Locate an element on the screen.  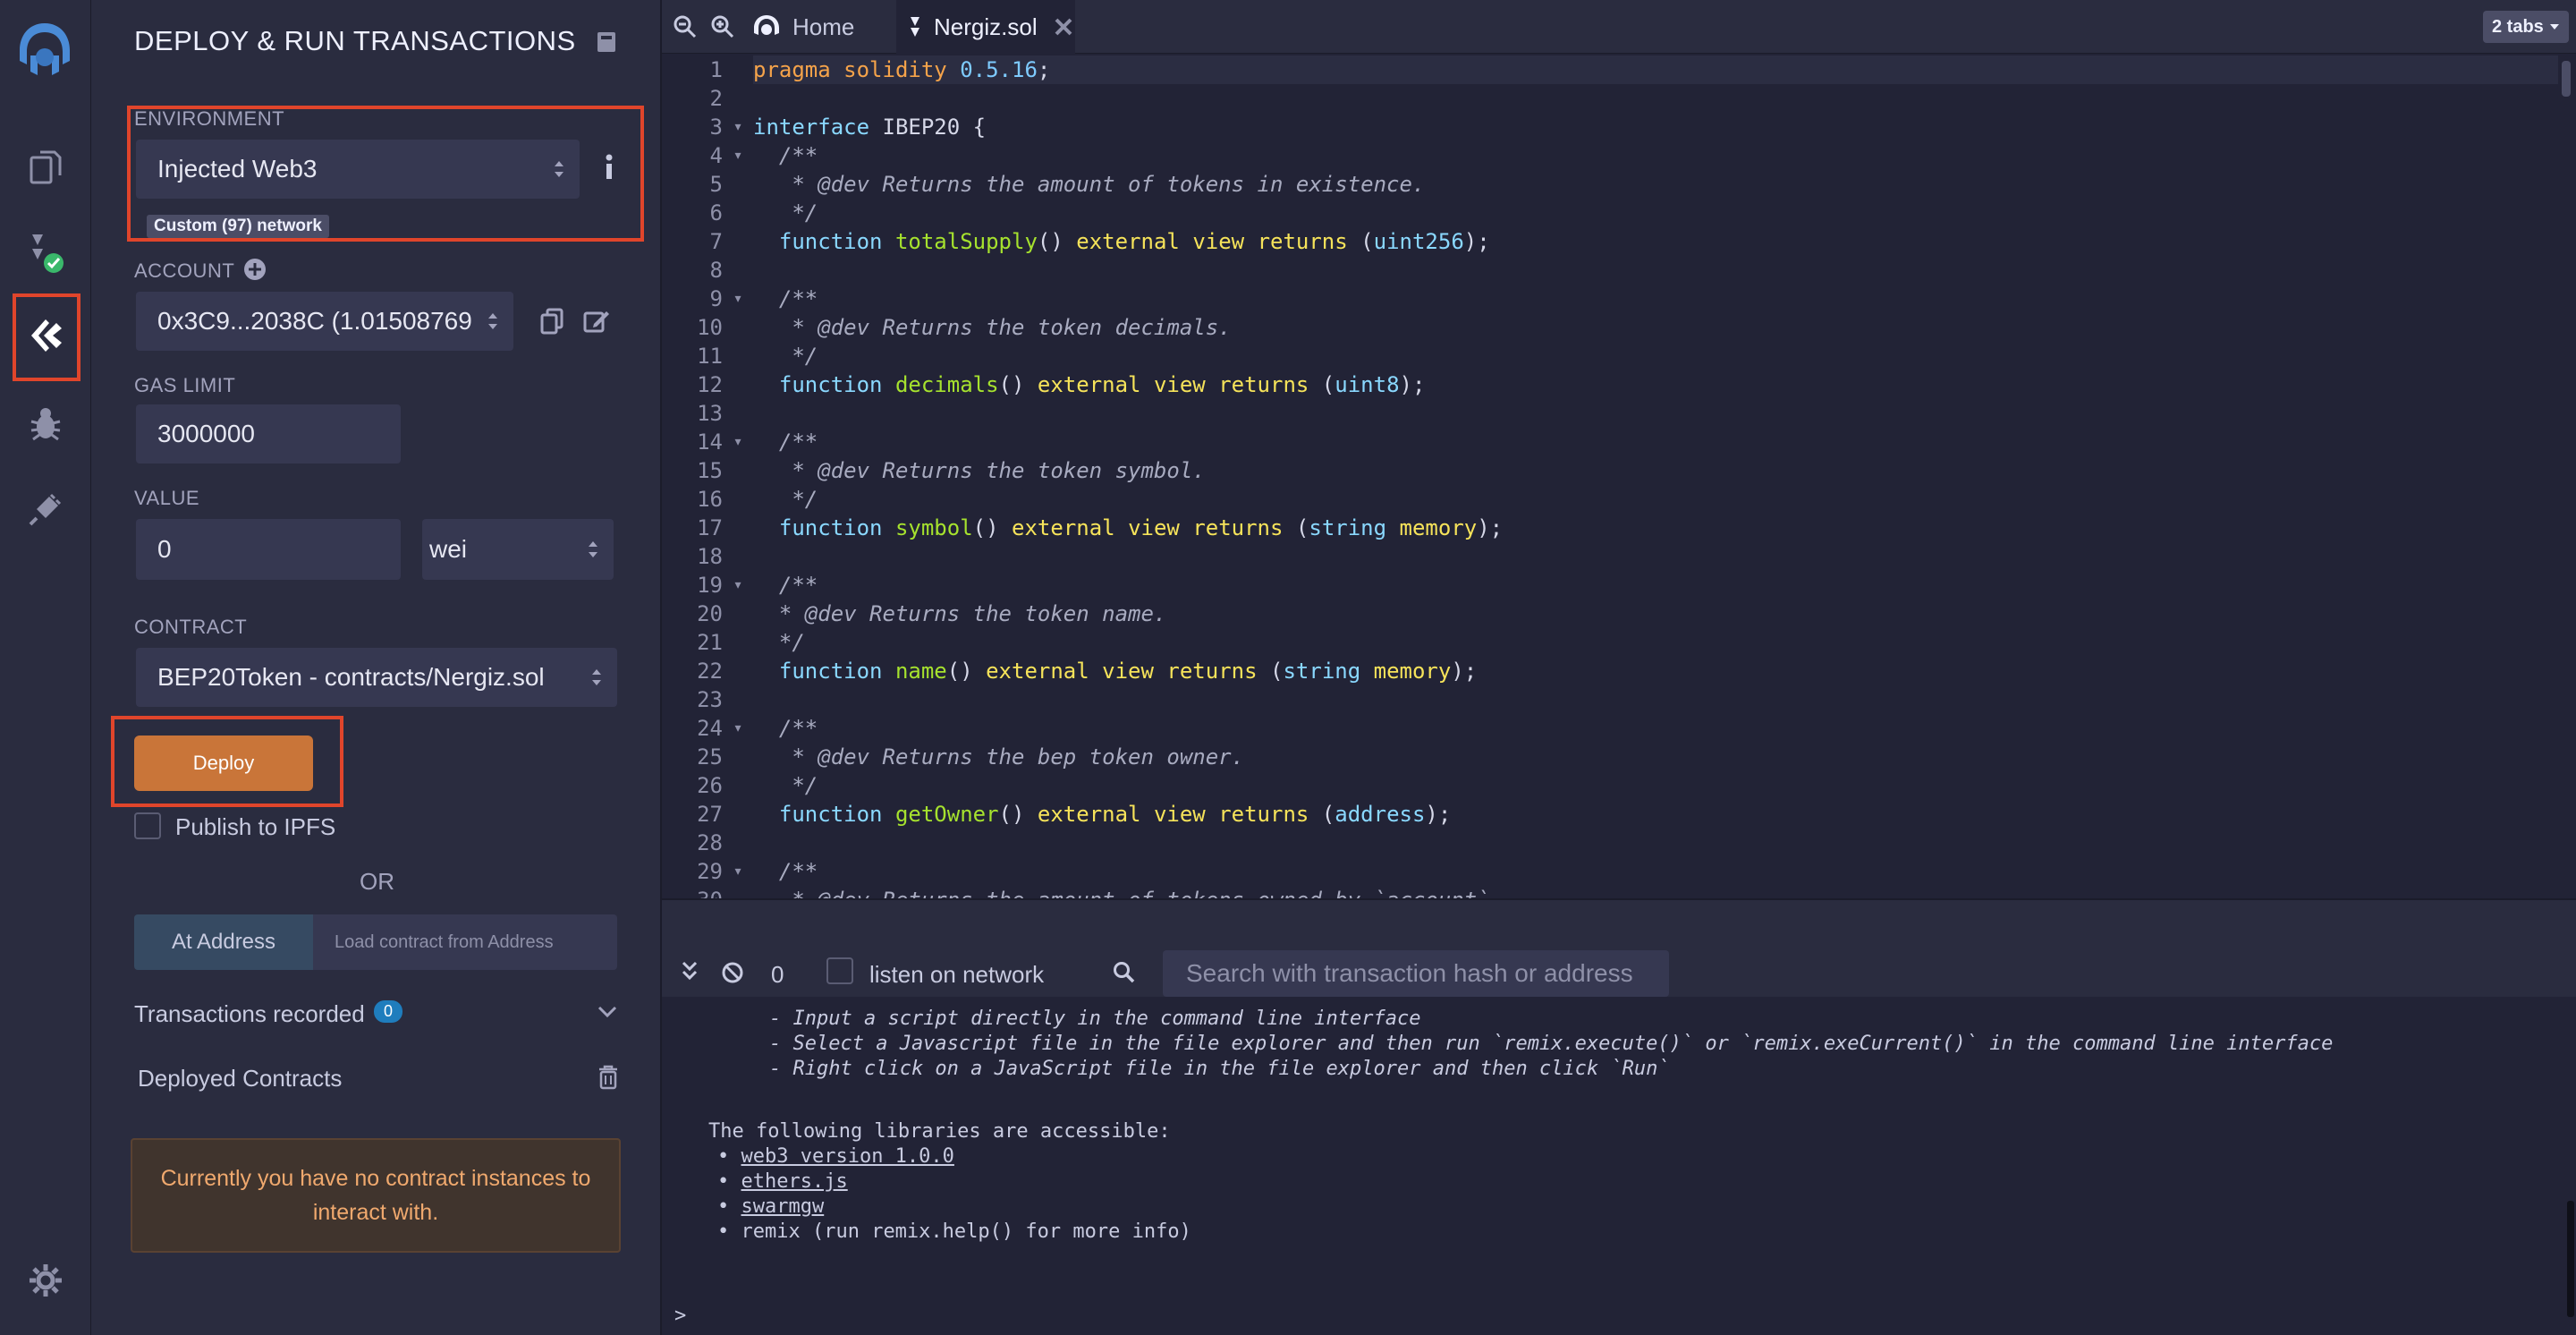
file-explorer-icon is located at coordinates (46, 167).